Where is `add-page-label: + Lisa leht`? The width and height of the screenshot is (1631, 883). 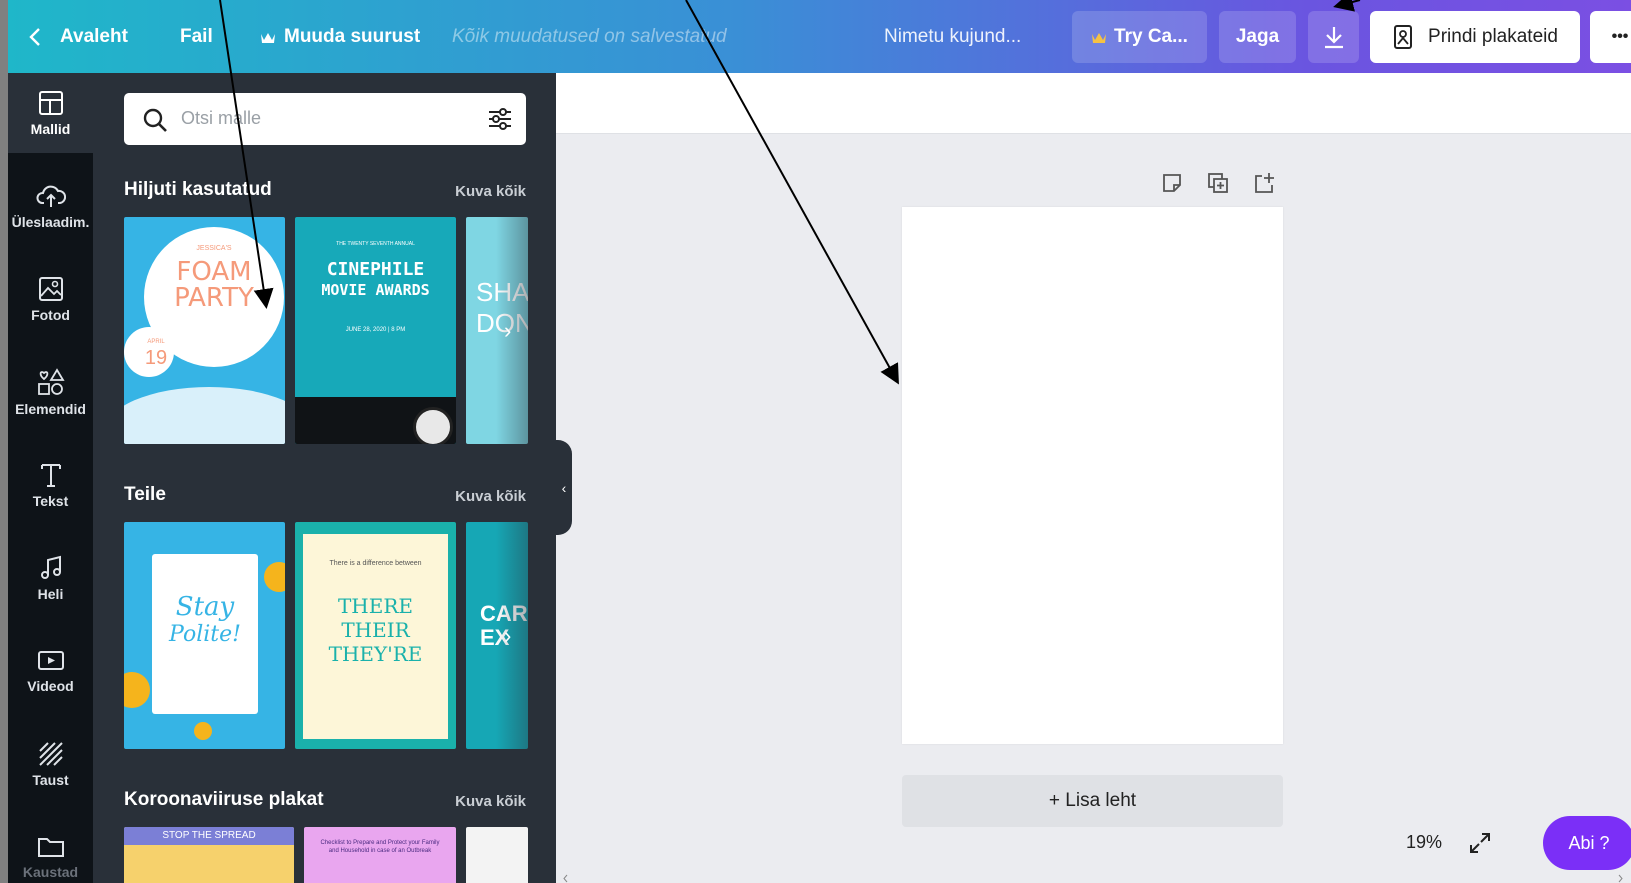
add-page-label: + Lisa leht is located at coordinates (1092, 800).